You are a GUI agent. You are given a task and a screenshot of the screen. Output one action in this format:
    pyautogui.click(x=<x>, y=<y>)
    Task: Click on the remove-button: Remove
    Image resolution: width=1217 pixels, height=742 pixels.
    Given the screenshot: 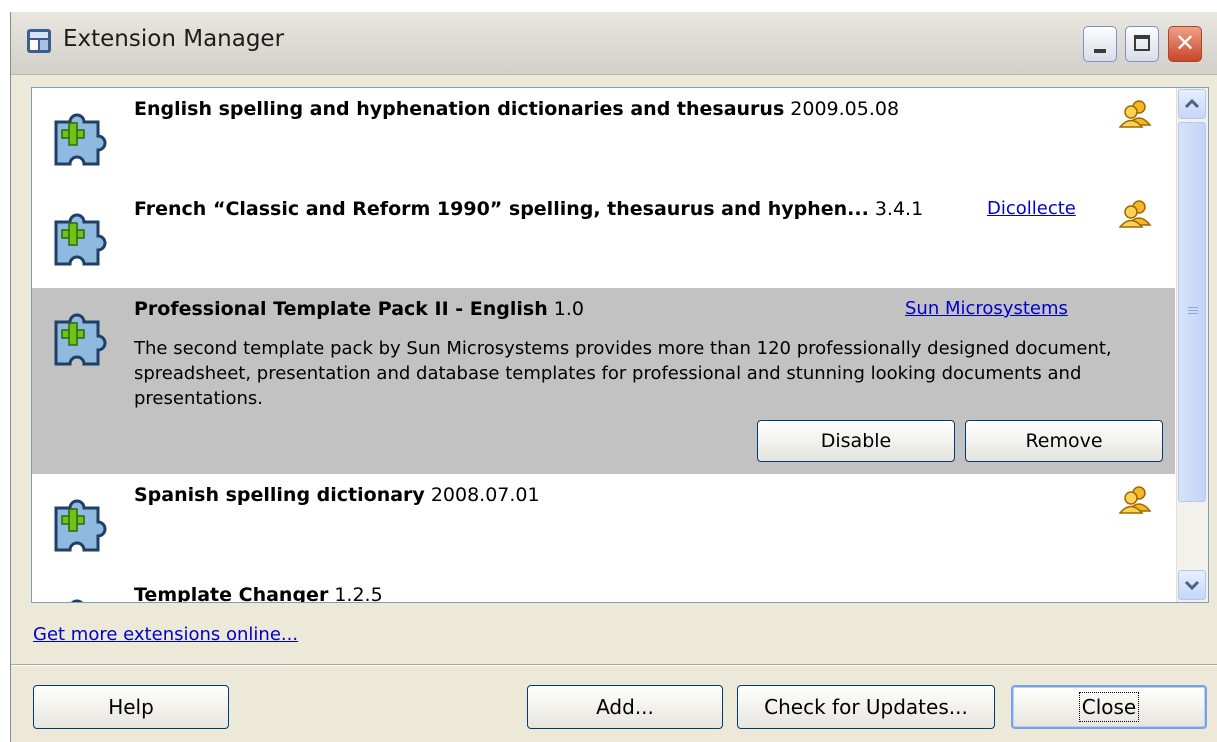 What is the action you would take?
    pyautogui.click(x=1064, y=441)
    